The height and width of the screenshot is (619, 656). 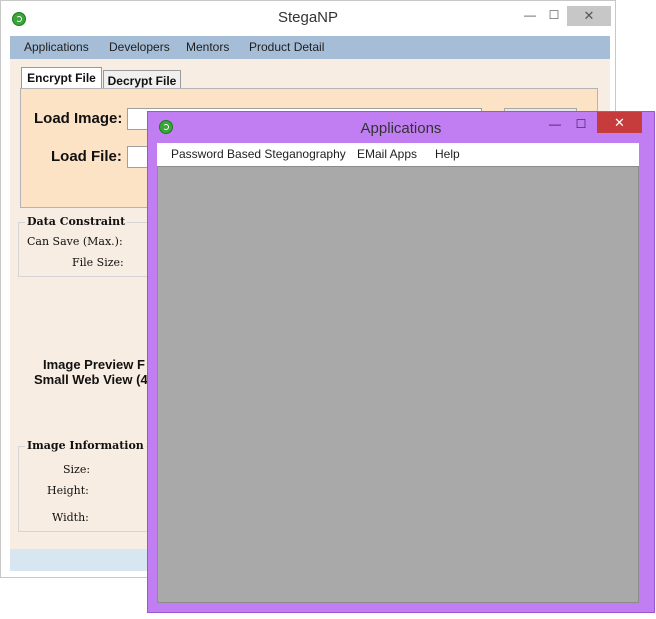 I want to click on load-file-label: Load File:, so click(x=86, y=156).